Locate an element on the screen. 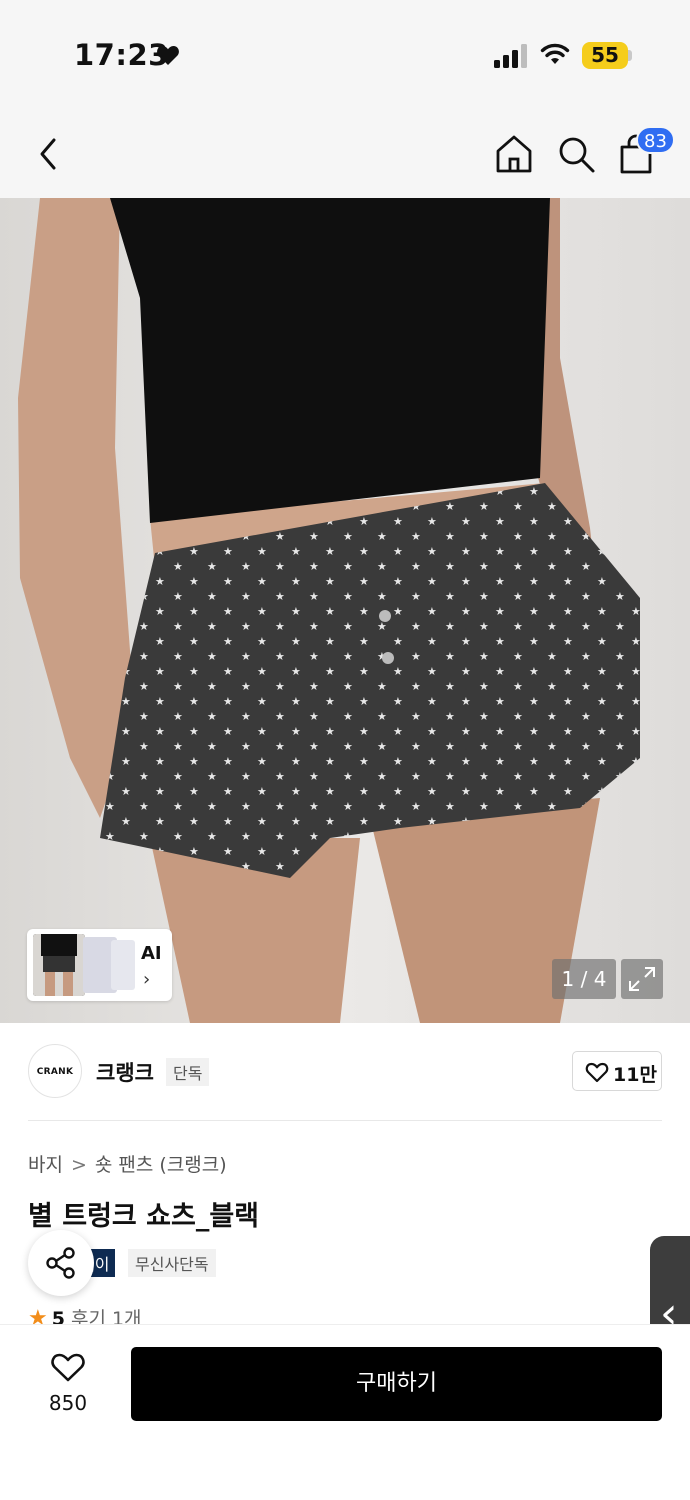  brand-like-count: 11만 is located at coordinates (635, 1075).